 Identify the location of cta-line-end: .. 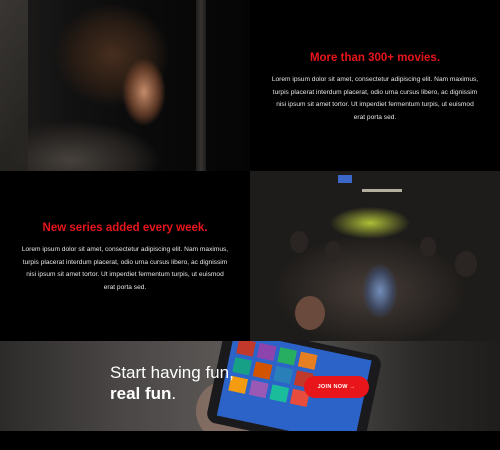
(174, 393).